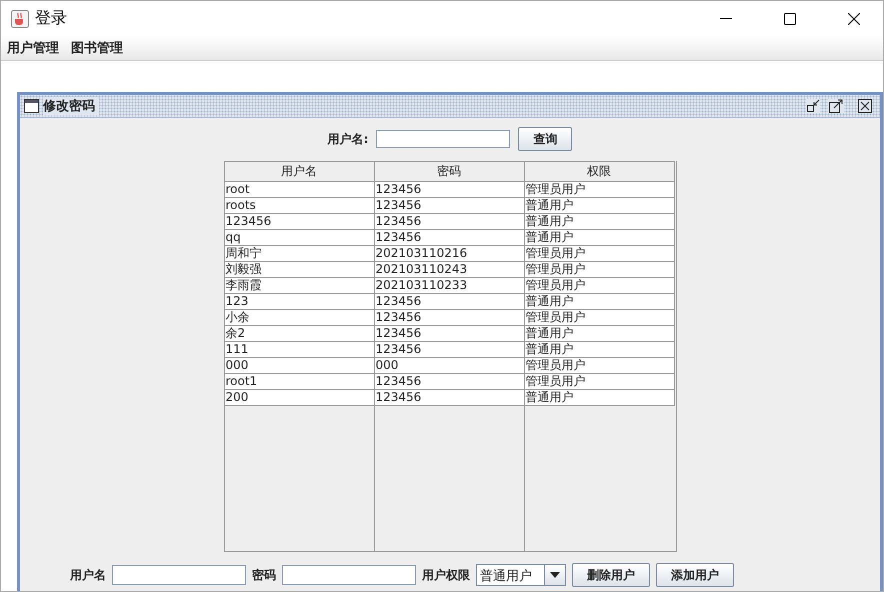 This screenshot has width=884, height=592. Describe the element at coordinates (33, 48) in the screenshot. I see `menu-item: 用户管理` at that location.